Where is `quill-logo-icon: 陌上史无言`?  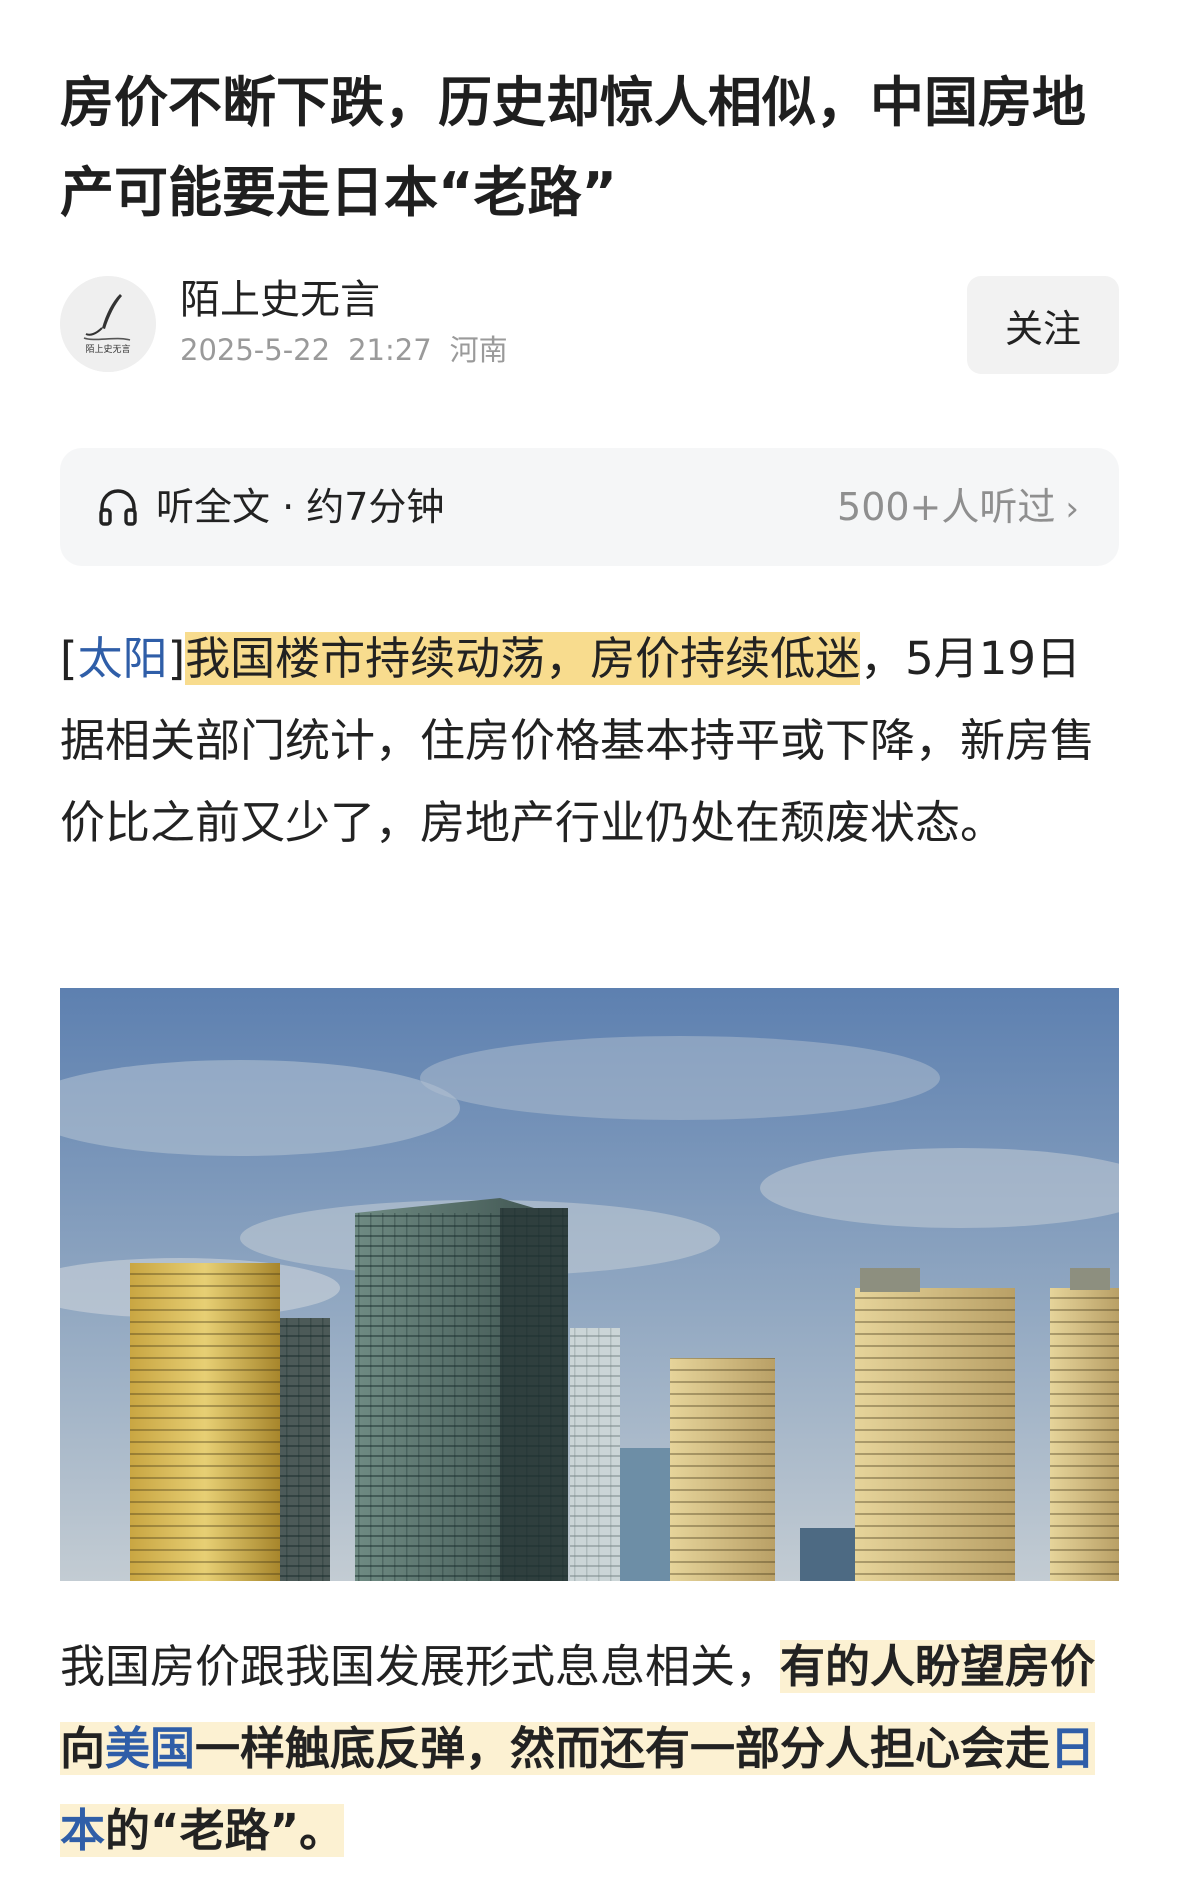 quill-logo-icon: 陌上史无言 is located at coordinates (108, 324).